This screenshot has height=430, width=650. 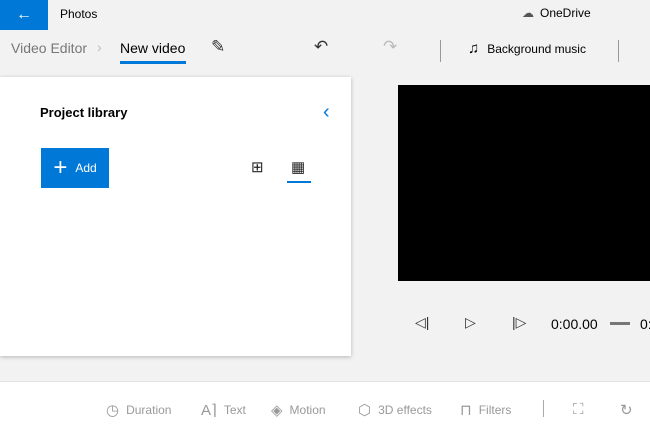 I want to click on project-library-title: Project library, so click(x=84, y=112).